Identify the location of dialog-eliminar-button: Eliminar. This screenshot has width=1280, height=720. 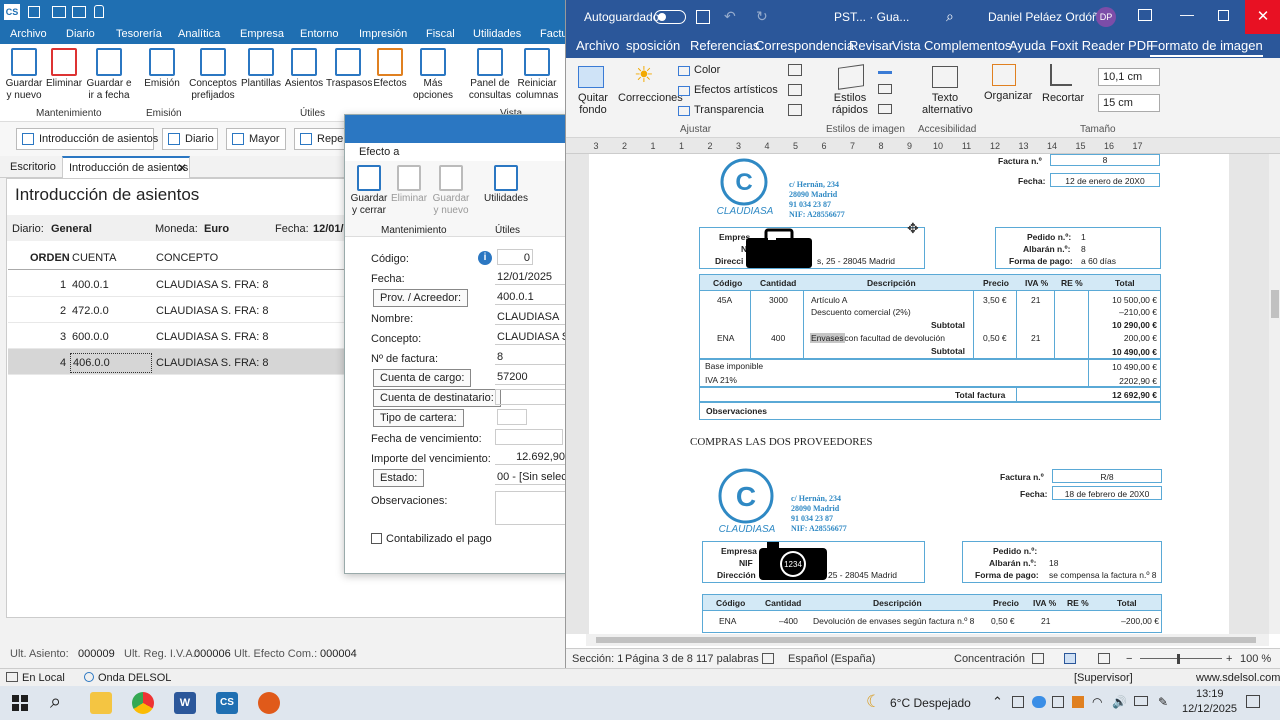
(409, 185).